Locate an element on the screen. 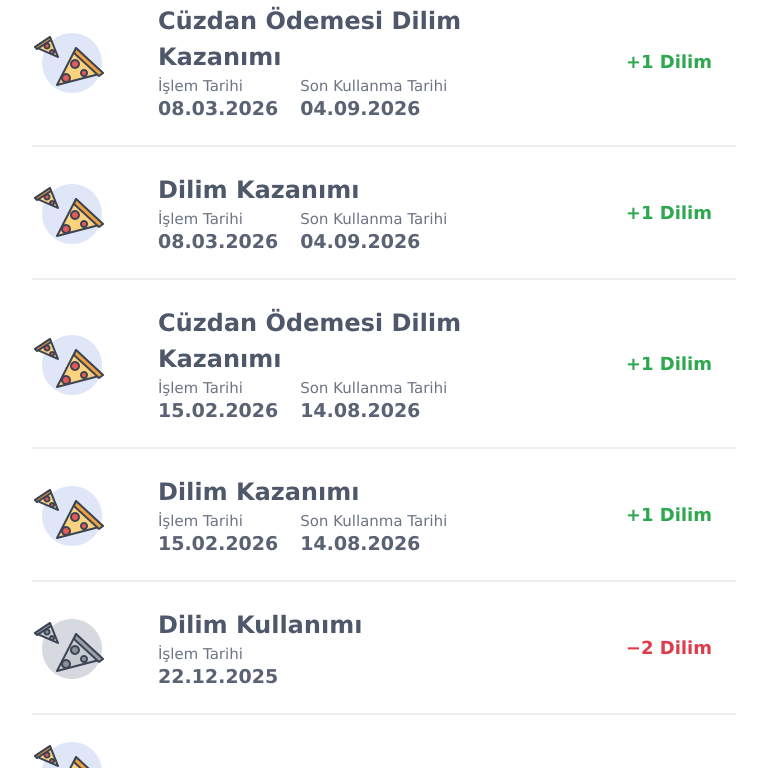 Image resolution: width=768 pixels, height=768 pixels. slice-amount: −2 Dilim is located at coordinates (669, 648).